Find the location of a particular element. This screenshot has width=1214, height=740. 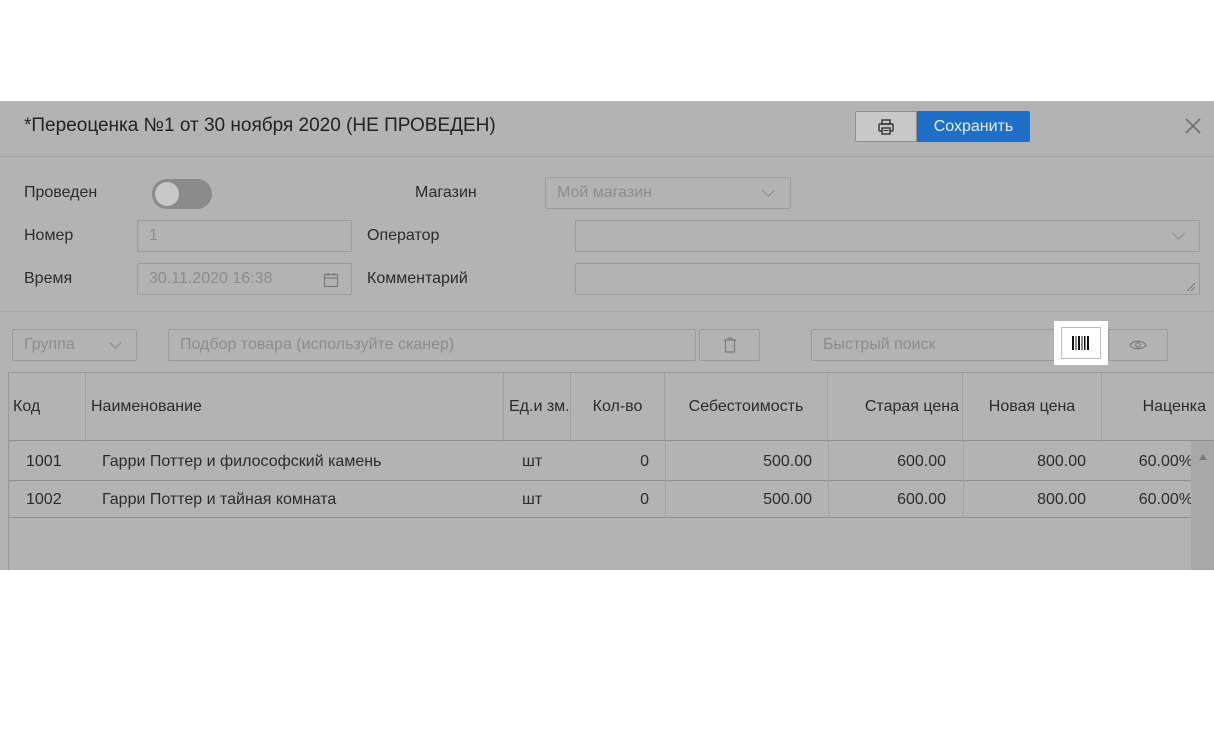

barcode-button-frame is located at coordinates (1081, 343).